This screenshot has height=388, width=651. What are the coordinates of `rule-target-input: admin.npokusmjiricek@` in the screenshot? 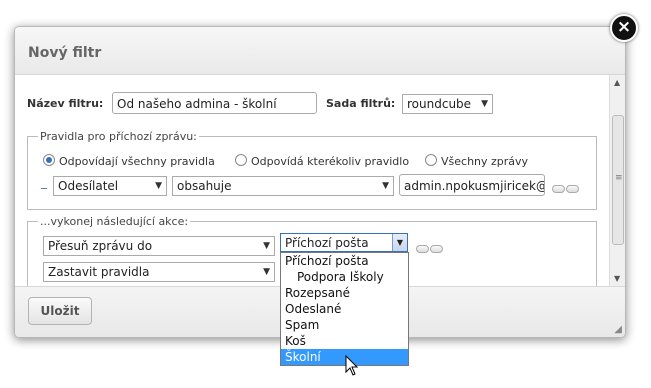 It's located at (472, 185).